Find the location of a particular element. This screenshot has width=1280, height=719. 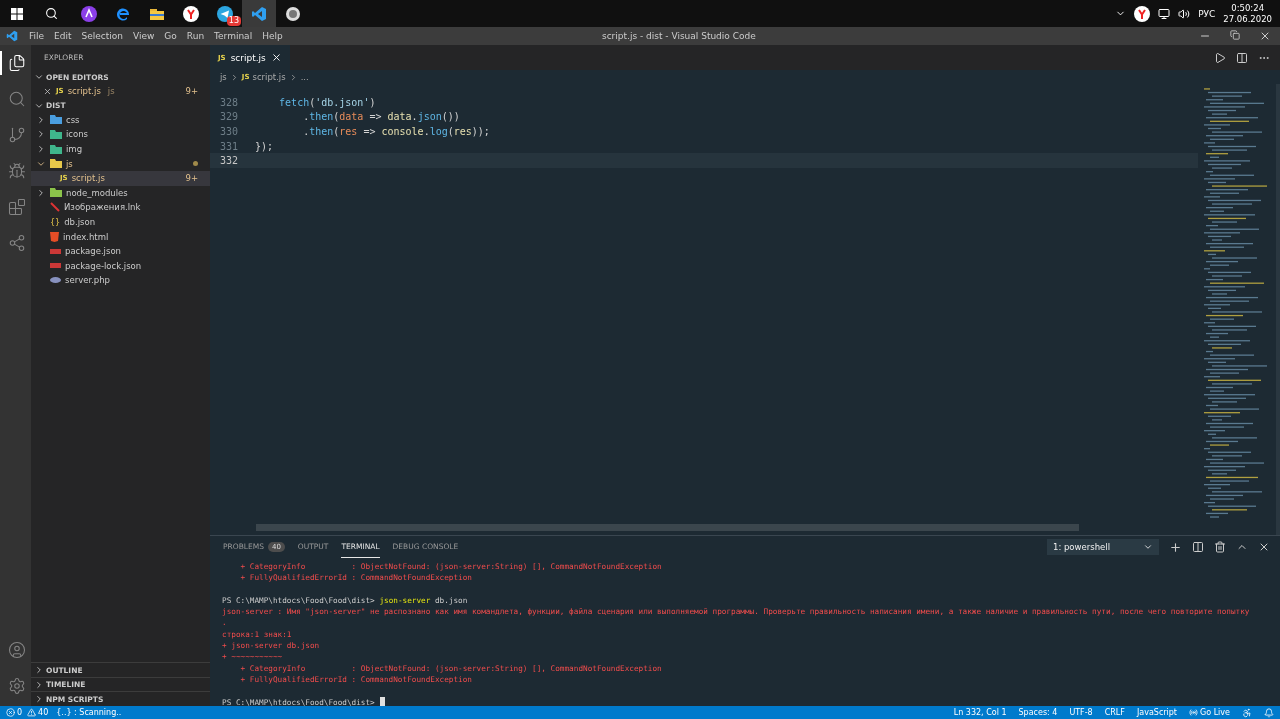

breadcrumb: script.js is located at coordinates (269, 77).